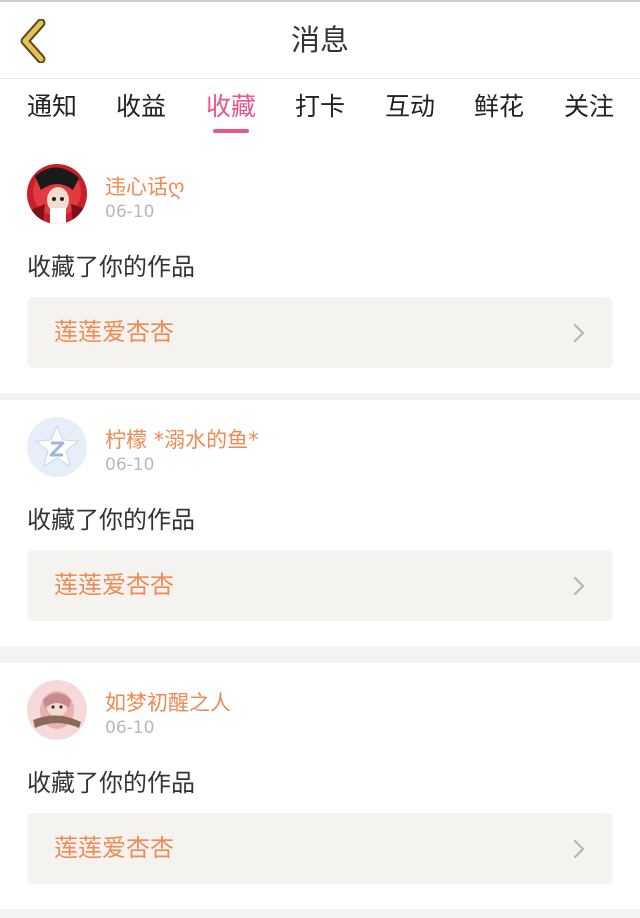 Image resolution: width=640 pixels, height=918 pixels. Describe the element at coordinates (168, 702) in the screenshot. I see `username-link: 如梦初醒之人` at that location.